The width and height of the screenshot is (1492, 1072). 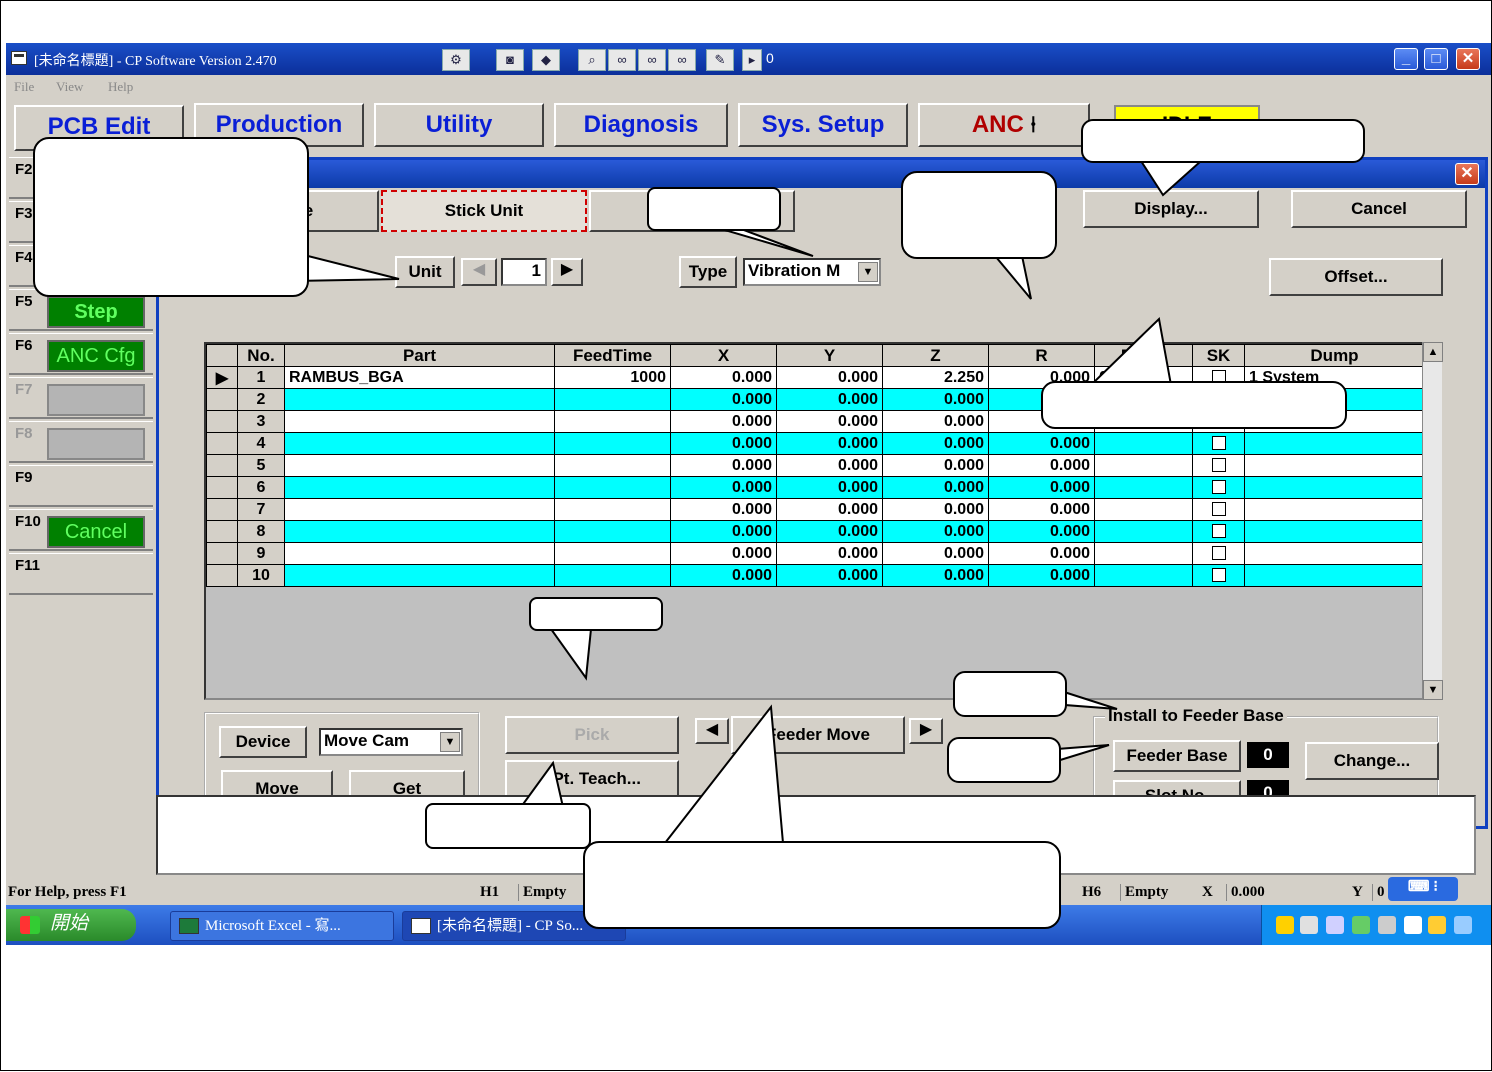 What do you see at coordinates (261, 487) in the screenshot?
I see `cell-no: 6` at bounding box center [261, 487].